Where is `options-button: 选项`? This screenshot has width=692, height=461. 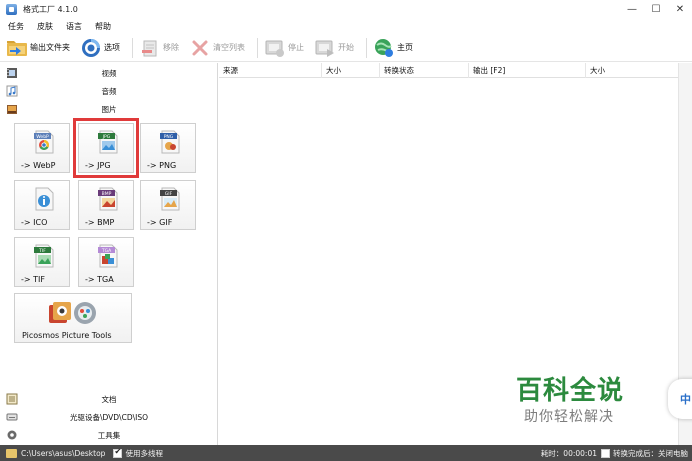
options-button: 选项 is located at coordinates (102, 48).